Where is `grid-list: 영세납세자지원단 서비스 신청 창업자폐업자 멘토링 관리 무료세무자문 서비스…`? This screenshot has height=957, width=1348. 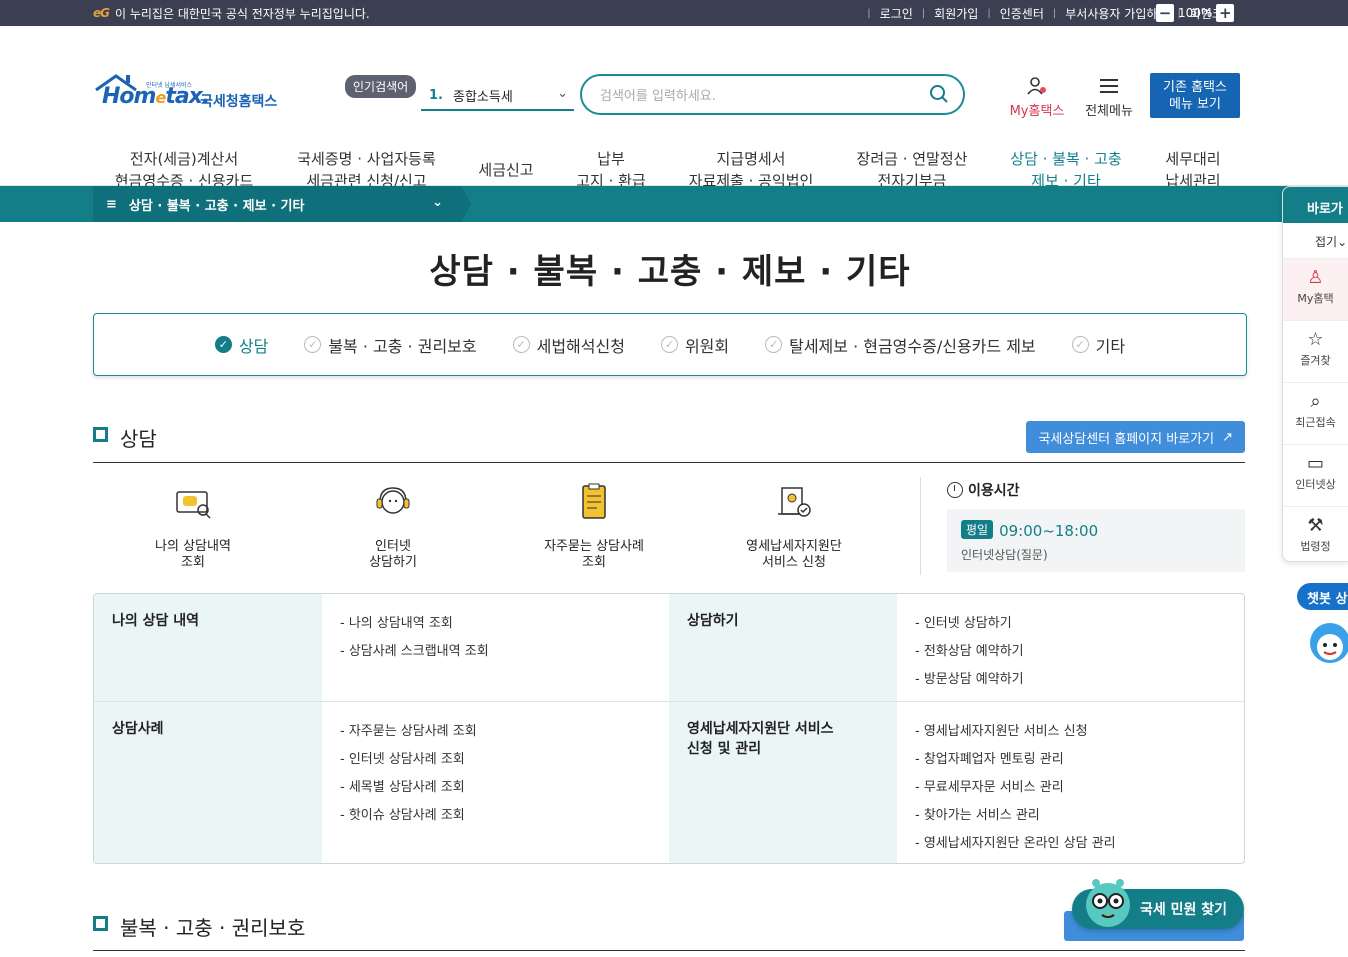 grid-list: 영세납세자지원단 서비스 신청 창업자폐업자 멘토링 관리 무료세무자문 서비스… is located at coordinates (1070, 782).